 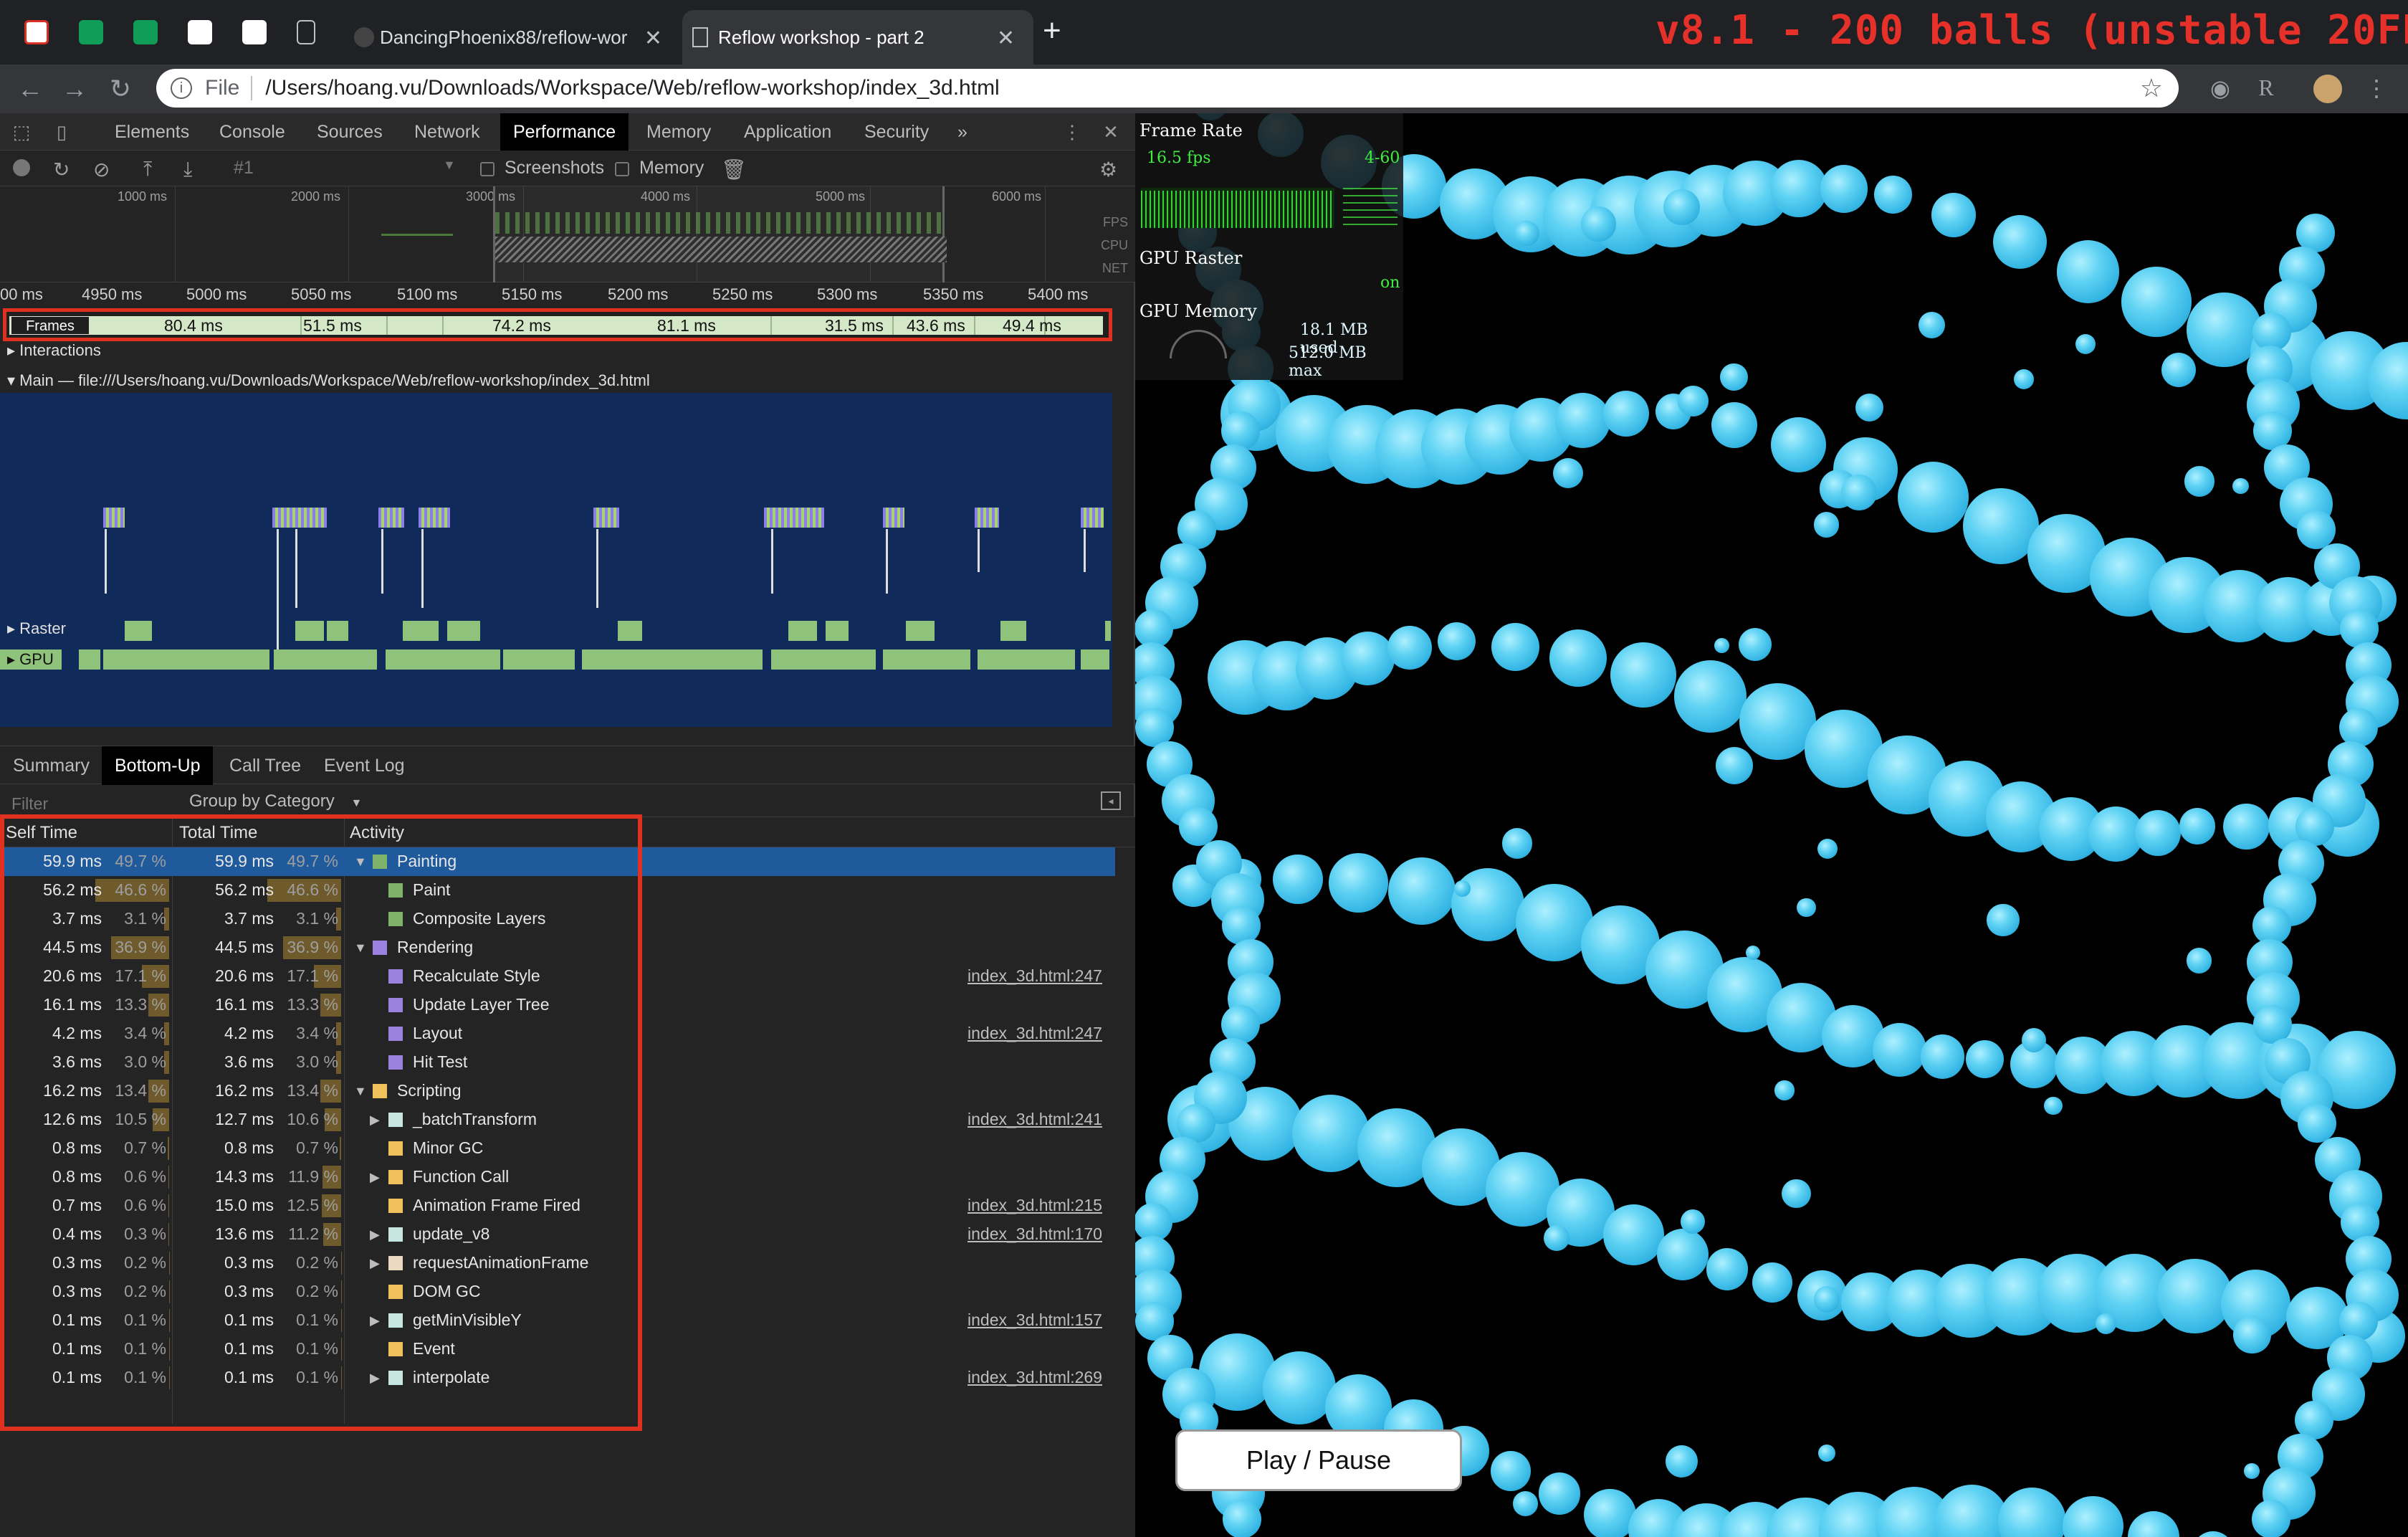 I want to click on tab-performance: Performance, so click(x=565, y=132).